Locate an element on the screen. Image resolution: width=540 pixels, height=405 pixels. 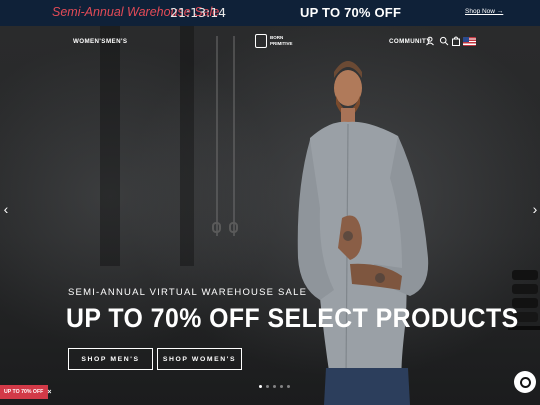
carousel-dots is located at coordinates (274, 386).